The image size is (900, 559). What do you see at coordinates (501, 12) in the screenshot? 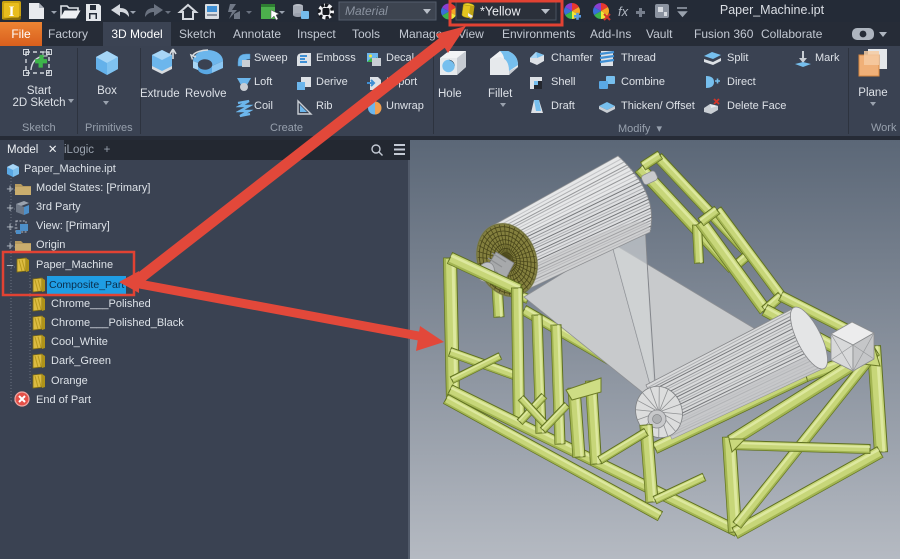
I see `svg-text: *Yellow` at bounding box center [501, 12].